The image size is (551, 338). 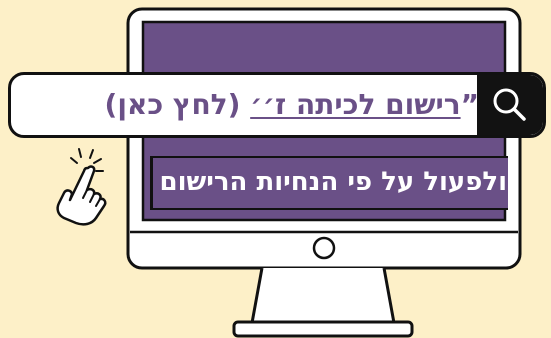 I want to click on pointing-hand-icon, so click(x=81, y=187).